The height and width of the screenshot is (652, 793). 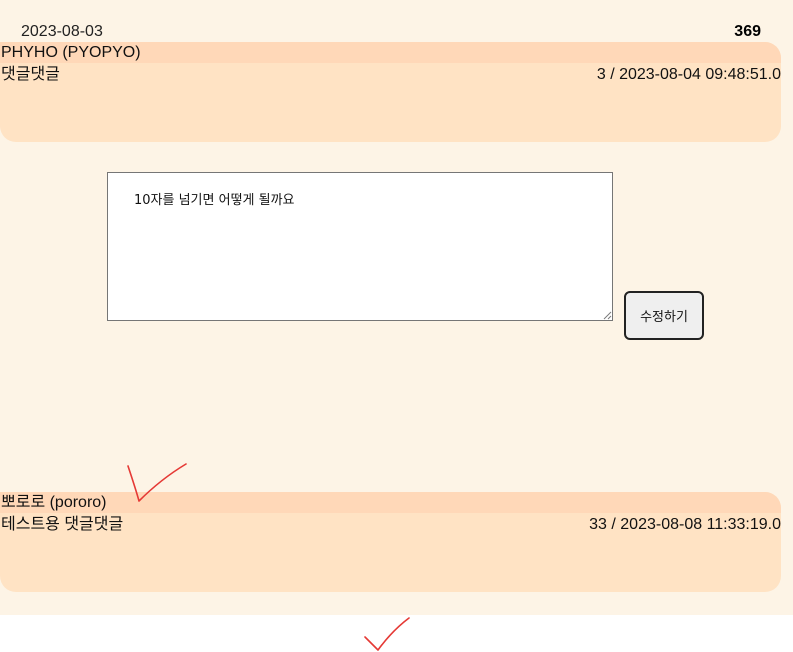 I want to click on post-count: 369, so click(x=747, y=31).